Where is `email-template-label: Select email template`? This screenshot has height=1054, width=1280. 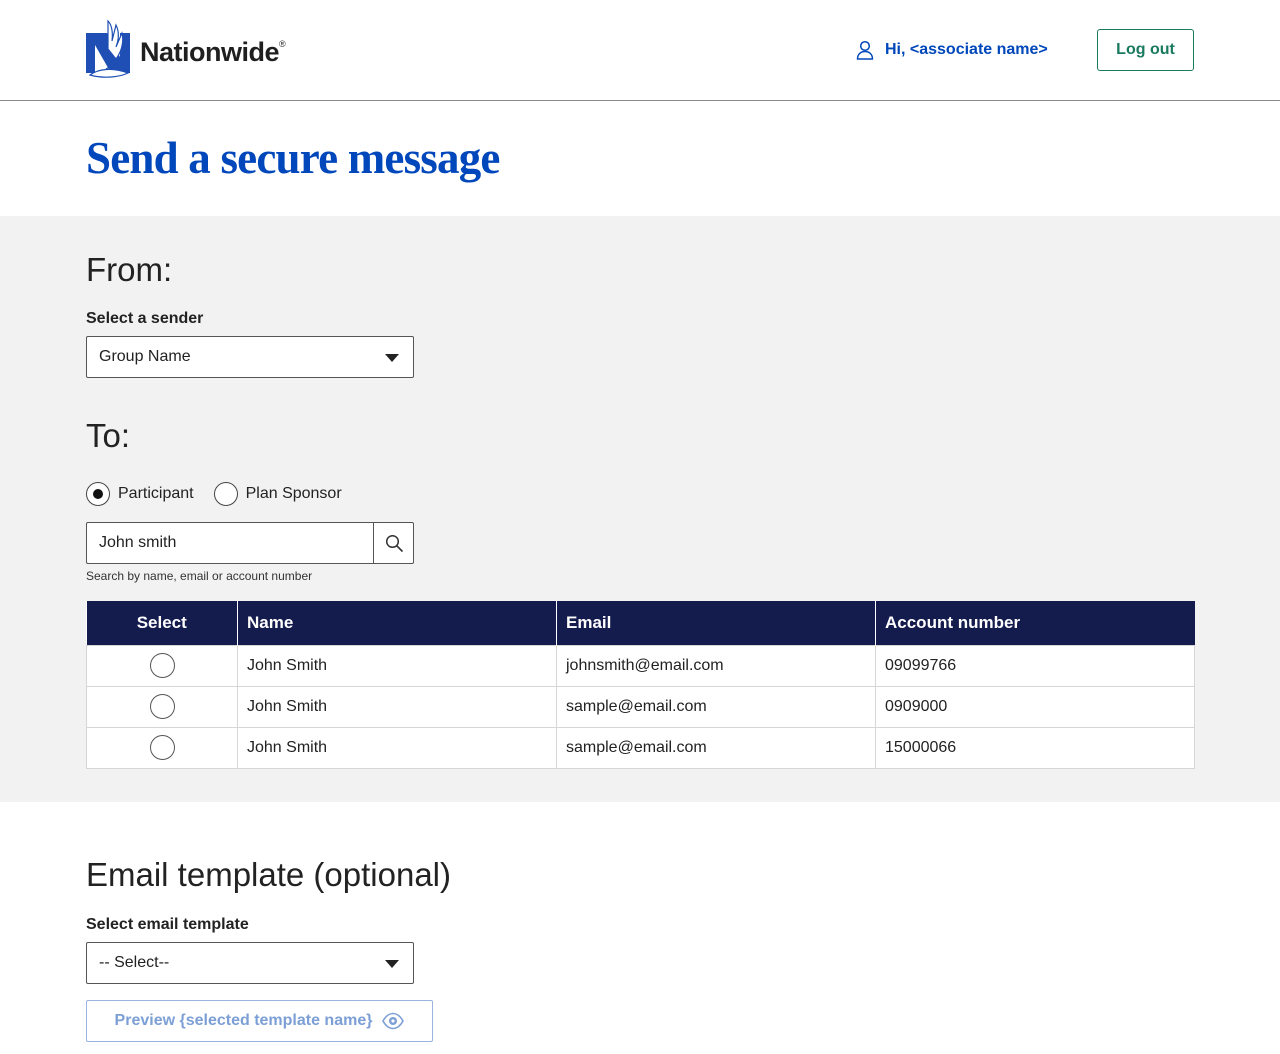 email-template-label: Select email template is located at coordinates (167, 924).